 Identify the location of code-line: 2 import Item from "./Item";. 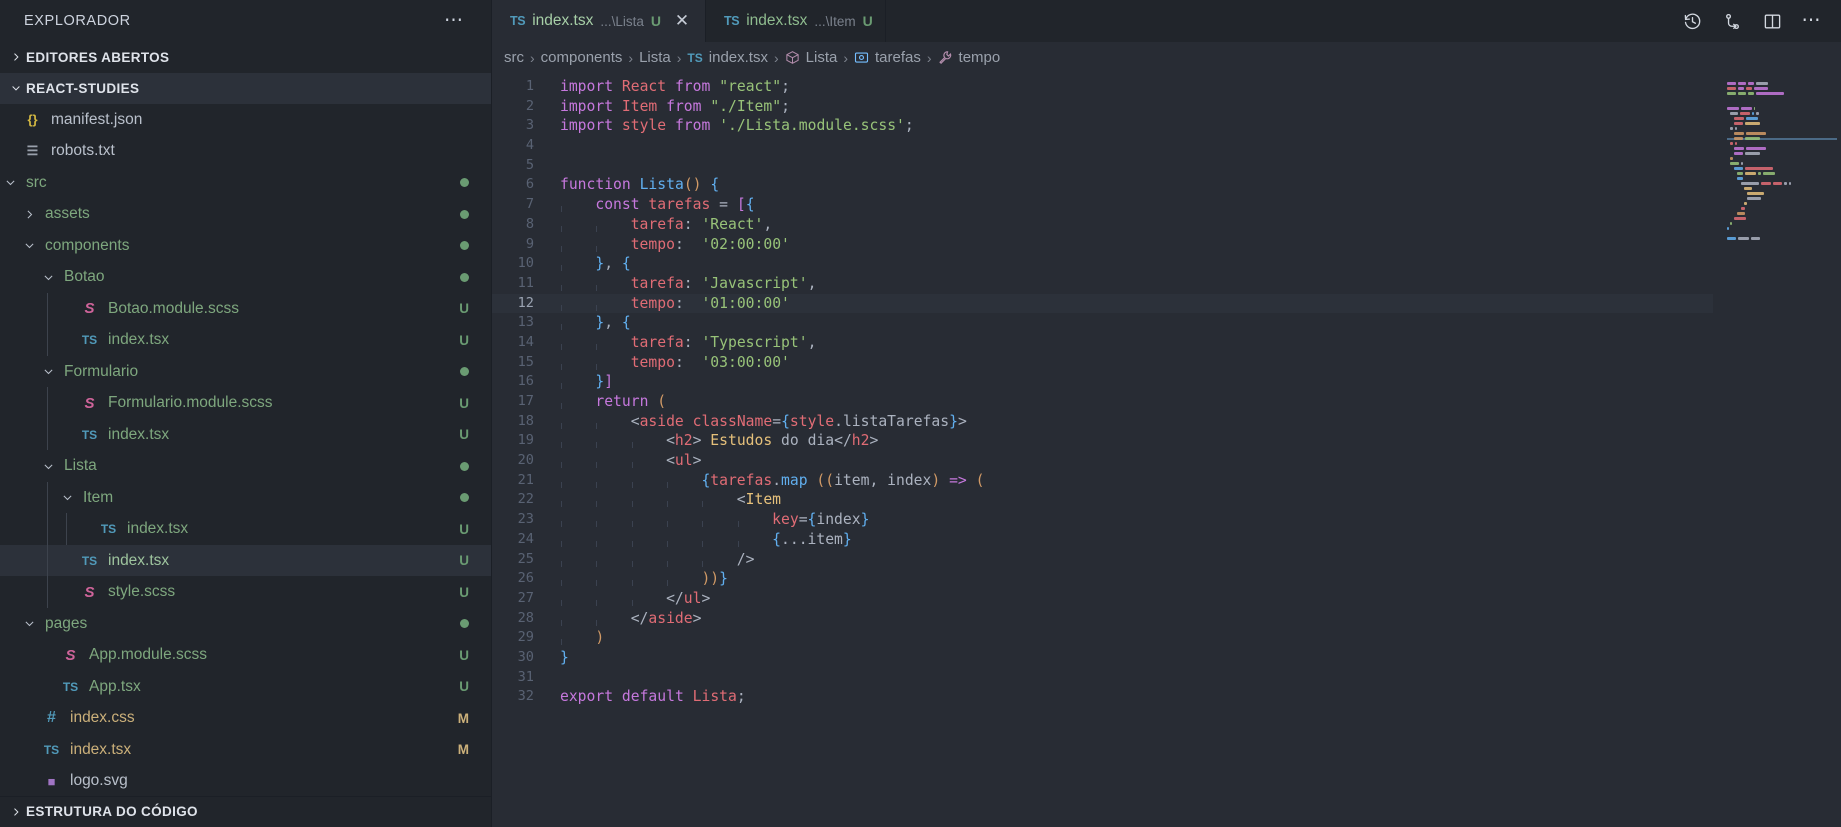
(1166, 107).